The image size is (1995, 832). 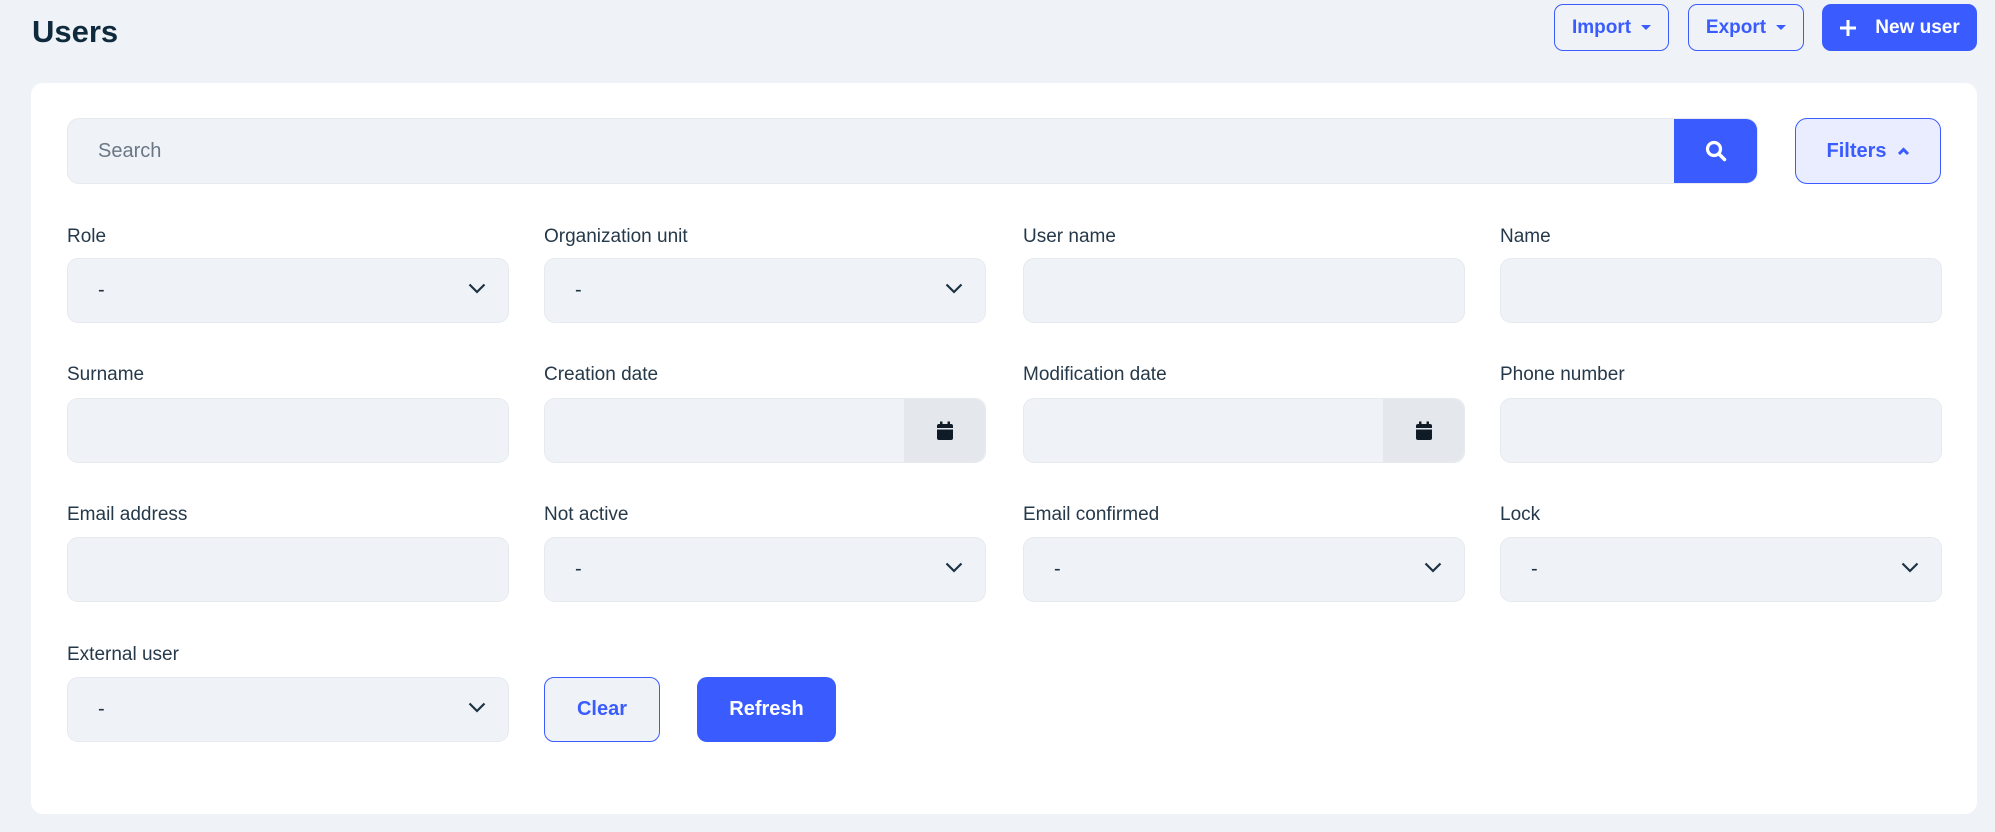 What do you see at coordinates (1903, 150) in the screenshot?
I see `chevron-up-icon` at bounding box center [1903, 150].